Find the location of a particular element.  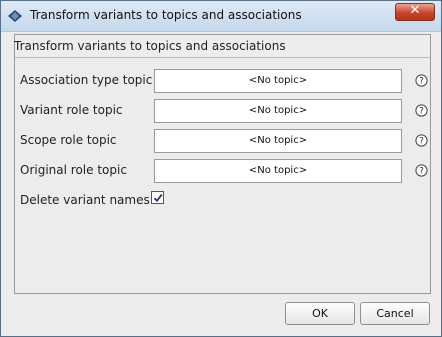

original-role-topic-button: <No topic> is located at coordinates (278, 171).